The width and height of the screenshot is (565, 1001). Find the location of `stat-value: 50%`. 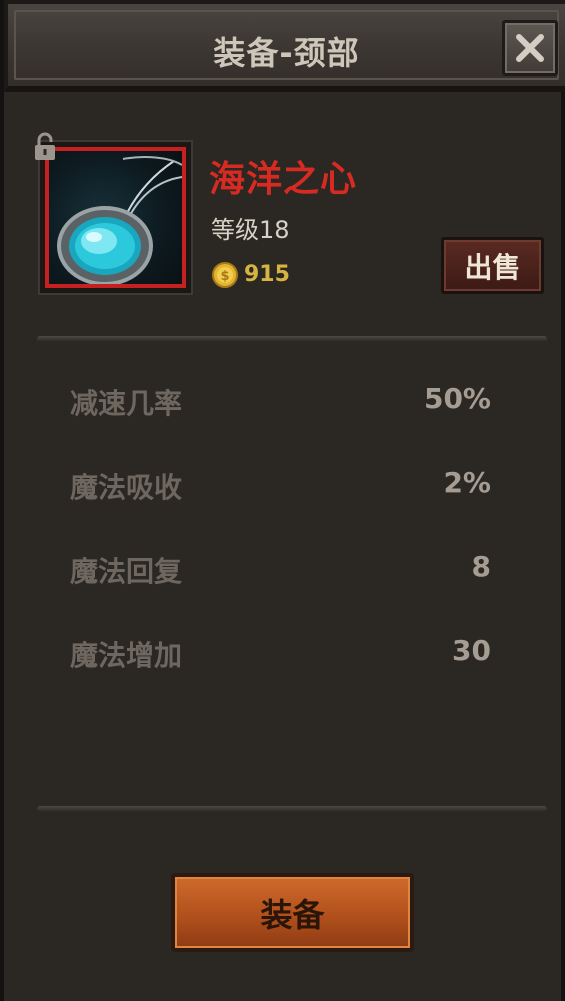

stat-value: 50% is located at coordinates (457, 398).